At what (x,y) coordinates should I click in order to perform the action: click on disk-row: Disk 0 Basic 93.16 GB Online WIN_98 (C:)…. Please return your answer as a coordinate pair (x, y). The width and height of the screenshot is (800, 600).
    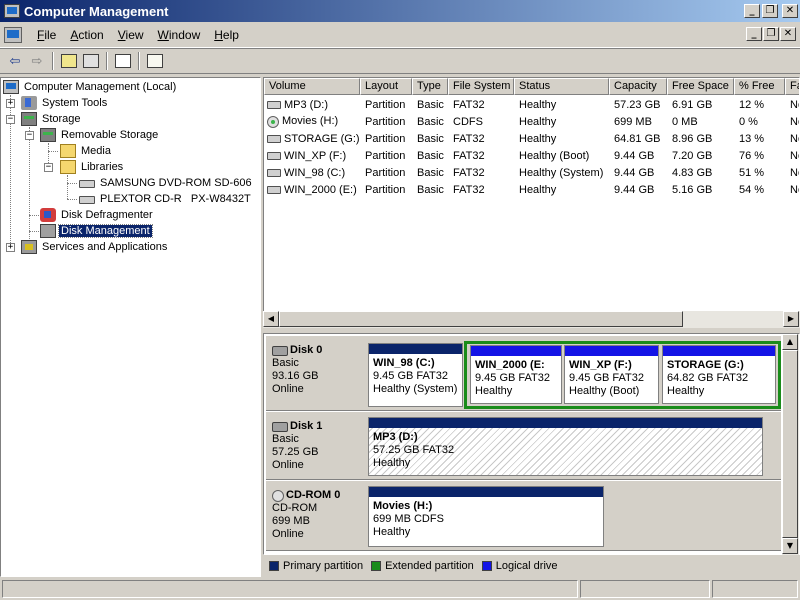
    Looking at the image, I should click on (523, 373).